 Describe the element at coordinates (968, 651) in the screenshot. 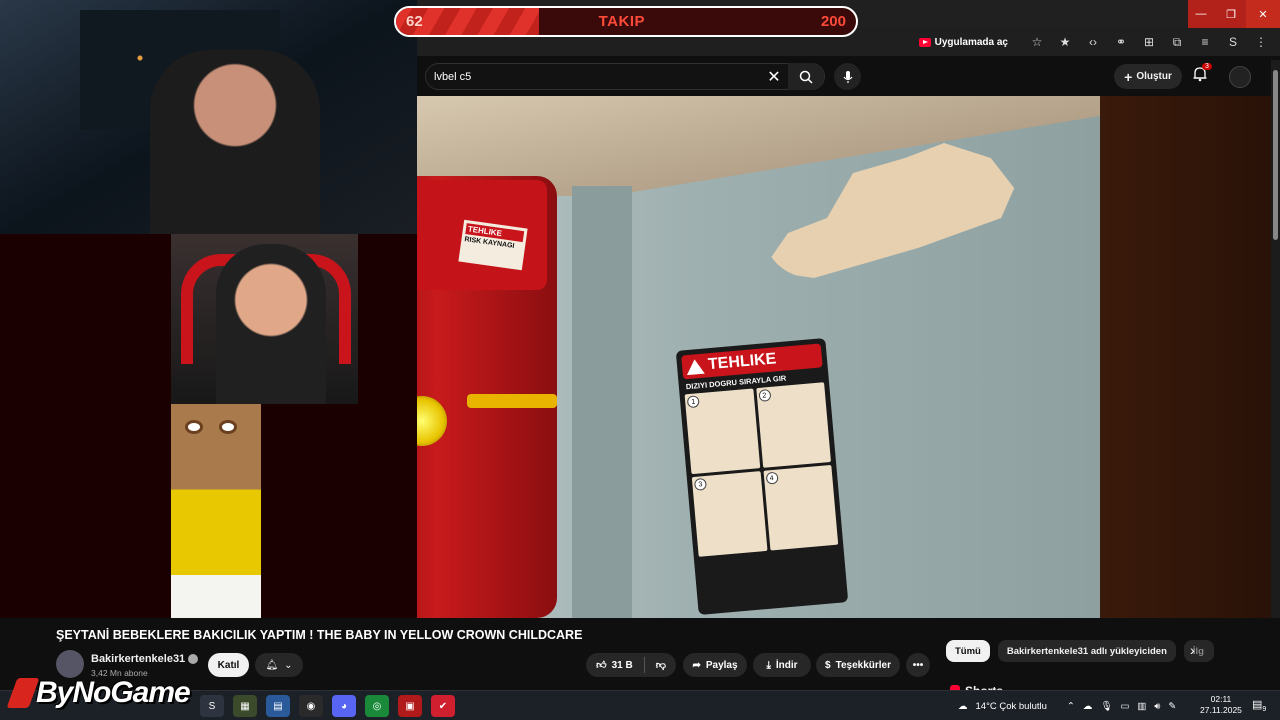

I see `chip-all: Tümü` at that location.